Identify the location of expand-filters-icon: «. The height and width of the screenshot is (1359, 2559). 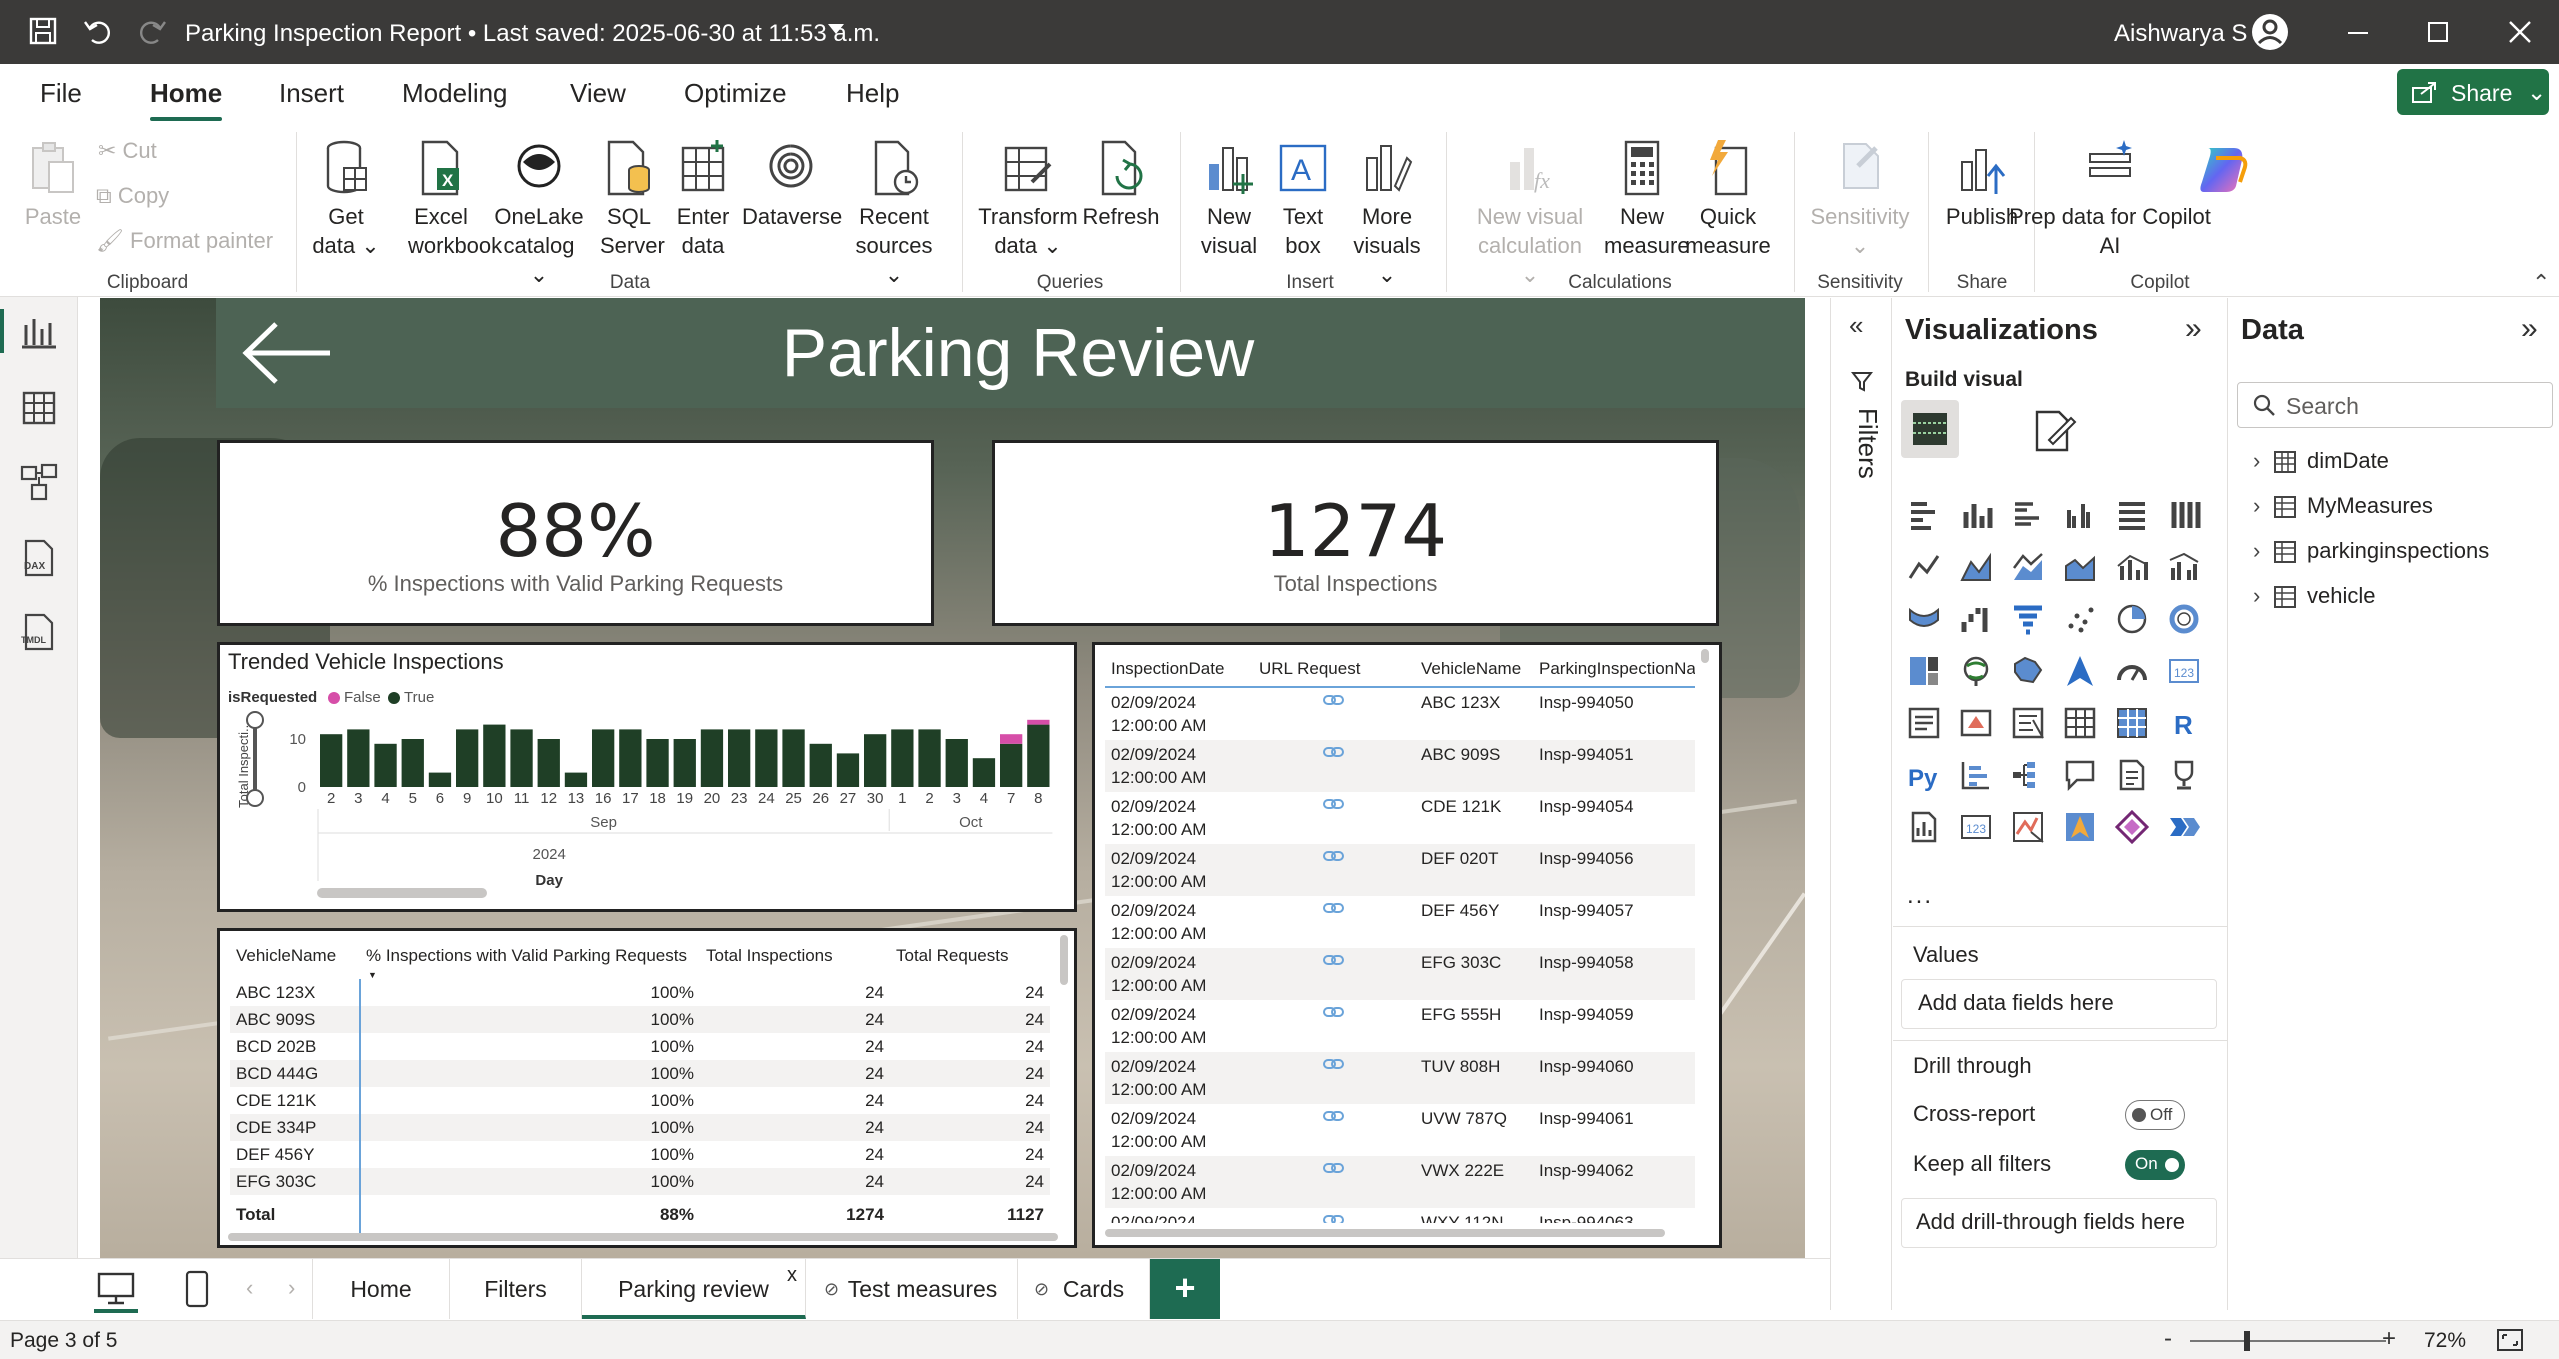
(1856, 325).